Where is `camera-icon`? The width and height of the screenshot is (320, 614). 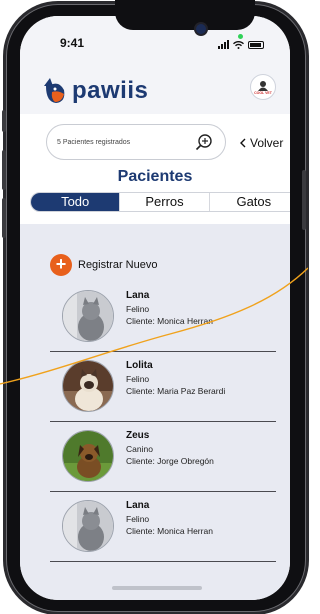 camera-icon is located at coordinates (201, 29).